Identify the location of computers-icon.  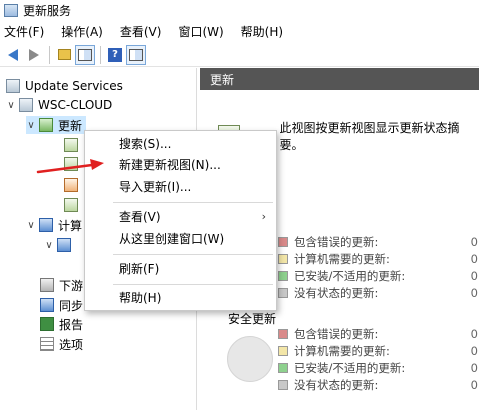
(46, 225).